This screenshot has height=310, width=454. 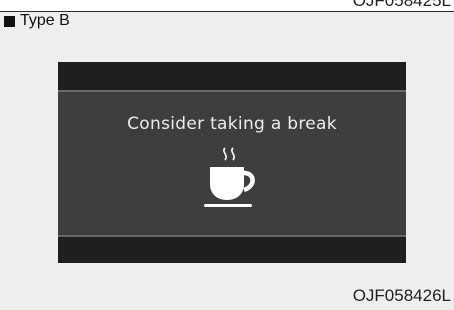 I want to click on top-figure-code: OJF058425L, so click(x=401, y=5).